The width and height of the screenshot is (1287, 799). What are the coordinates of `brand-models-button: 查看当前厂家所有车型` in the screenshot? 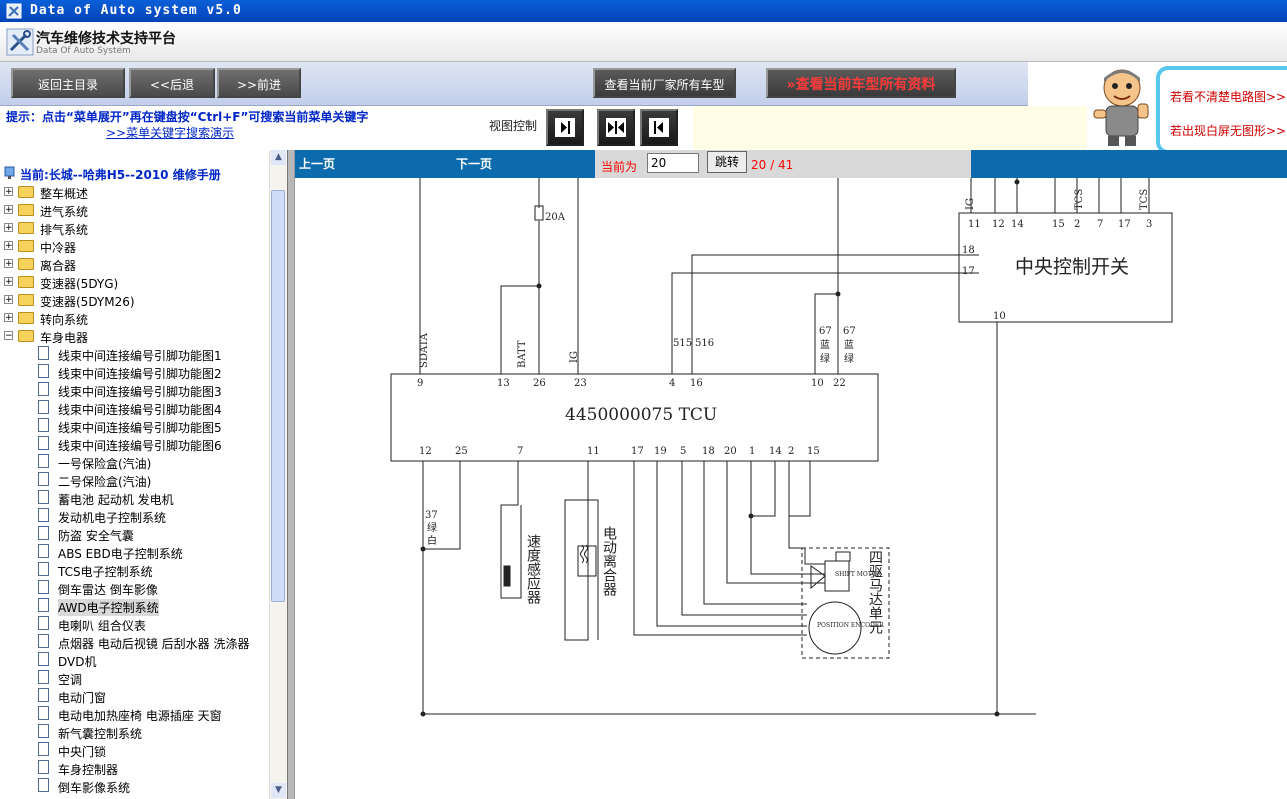 It's located at (664, 83).